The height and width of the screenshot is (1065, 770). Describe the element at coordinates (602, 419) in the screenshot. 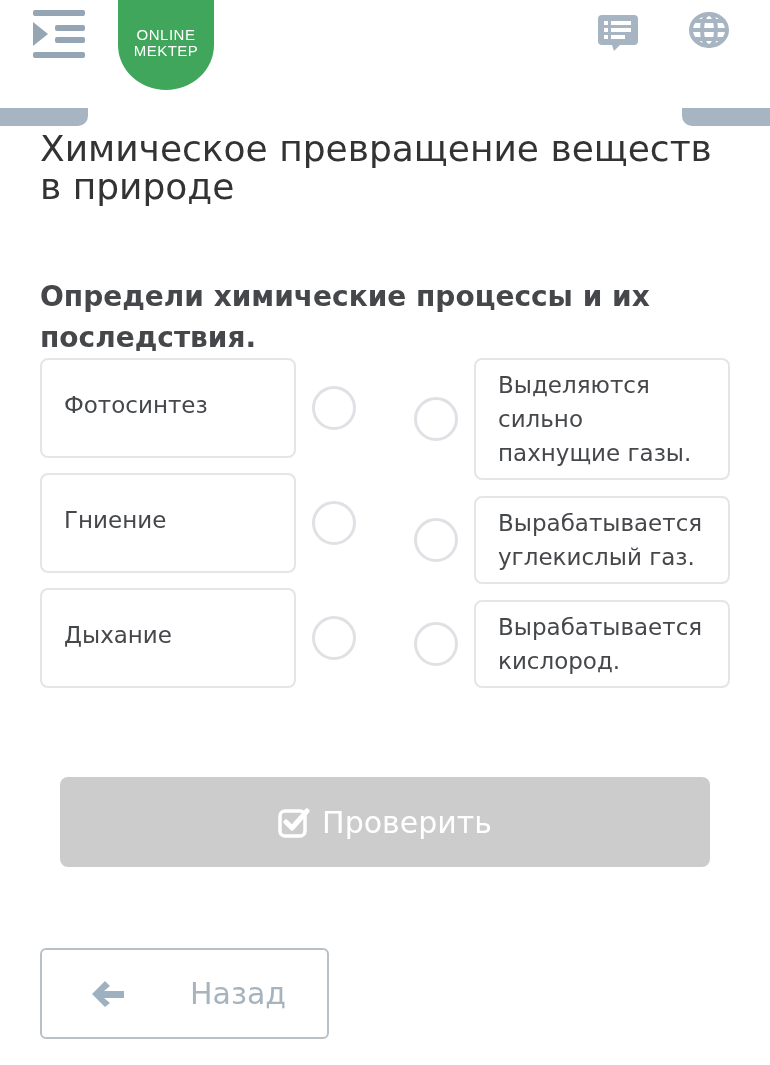

I see `option-card: Выделяются сильно пахнущие газы.` at that location.